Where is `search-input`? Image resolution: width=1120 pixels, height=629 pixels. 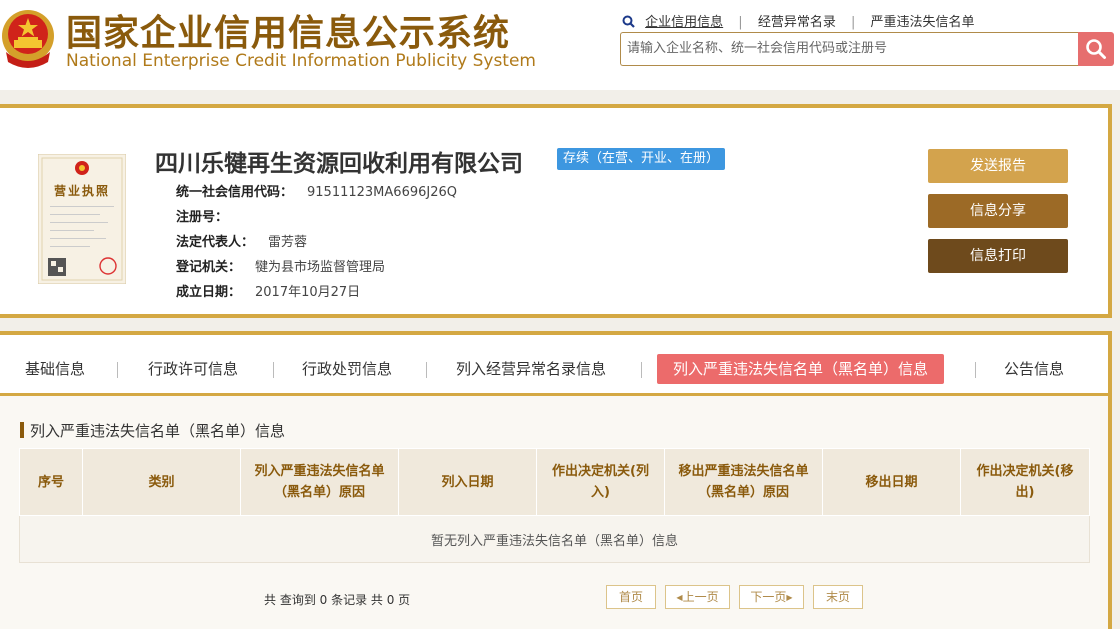 search-input is located at coordinates (847, 48).